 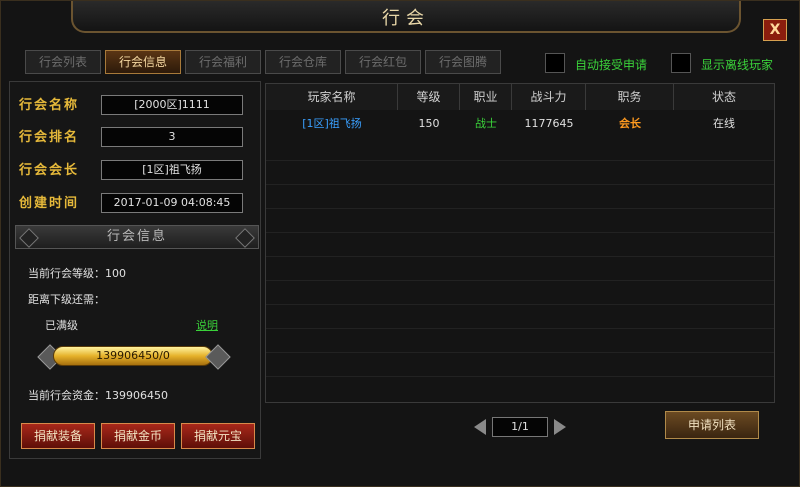 I want to click on next-level-need-text: 距离下级还需：, so click(x=66, y=299).